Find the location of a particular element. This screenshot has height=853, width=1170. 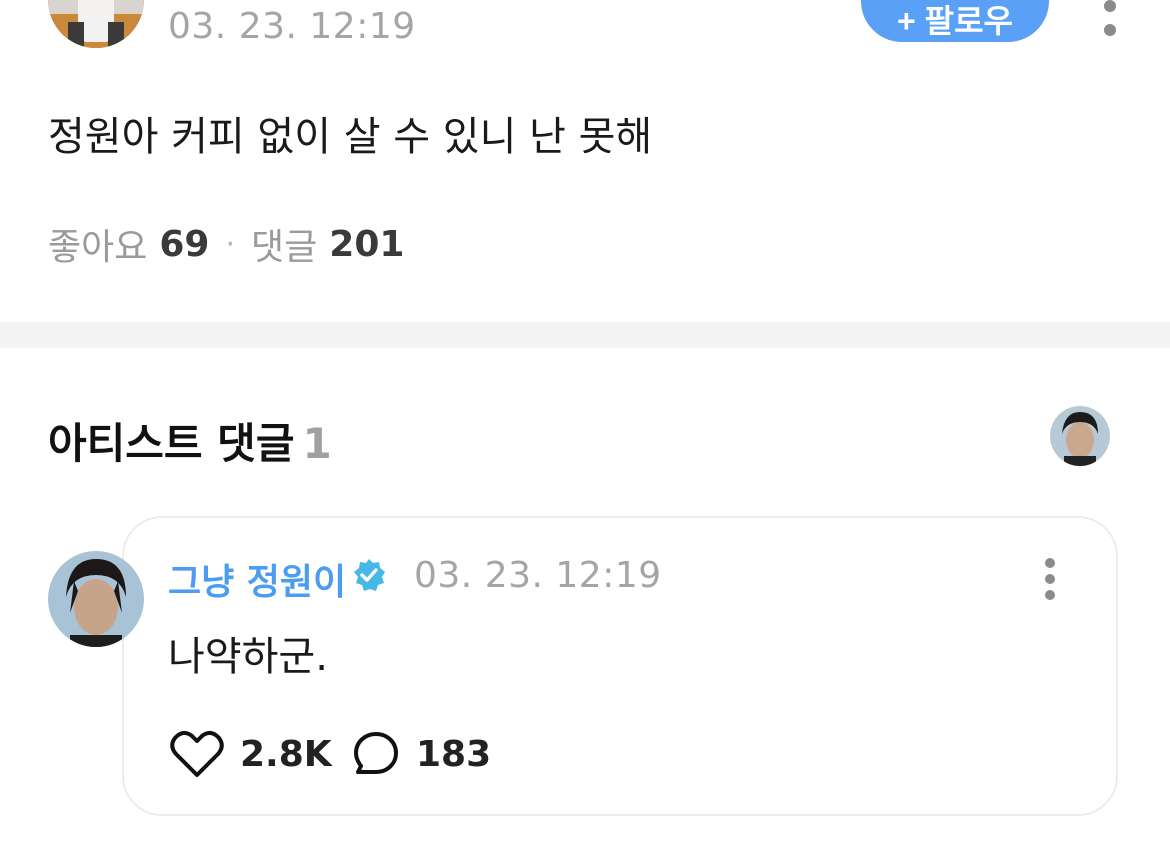

author-avatar-image is located at coordinates (96, 24).